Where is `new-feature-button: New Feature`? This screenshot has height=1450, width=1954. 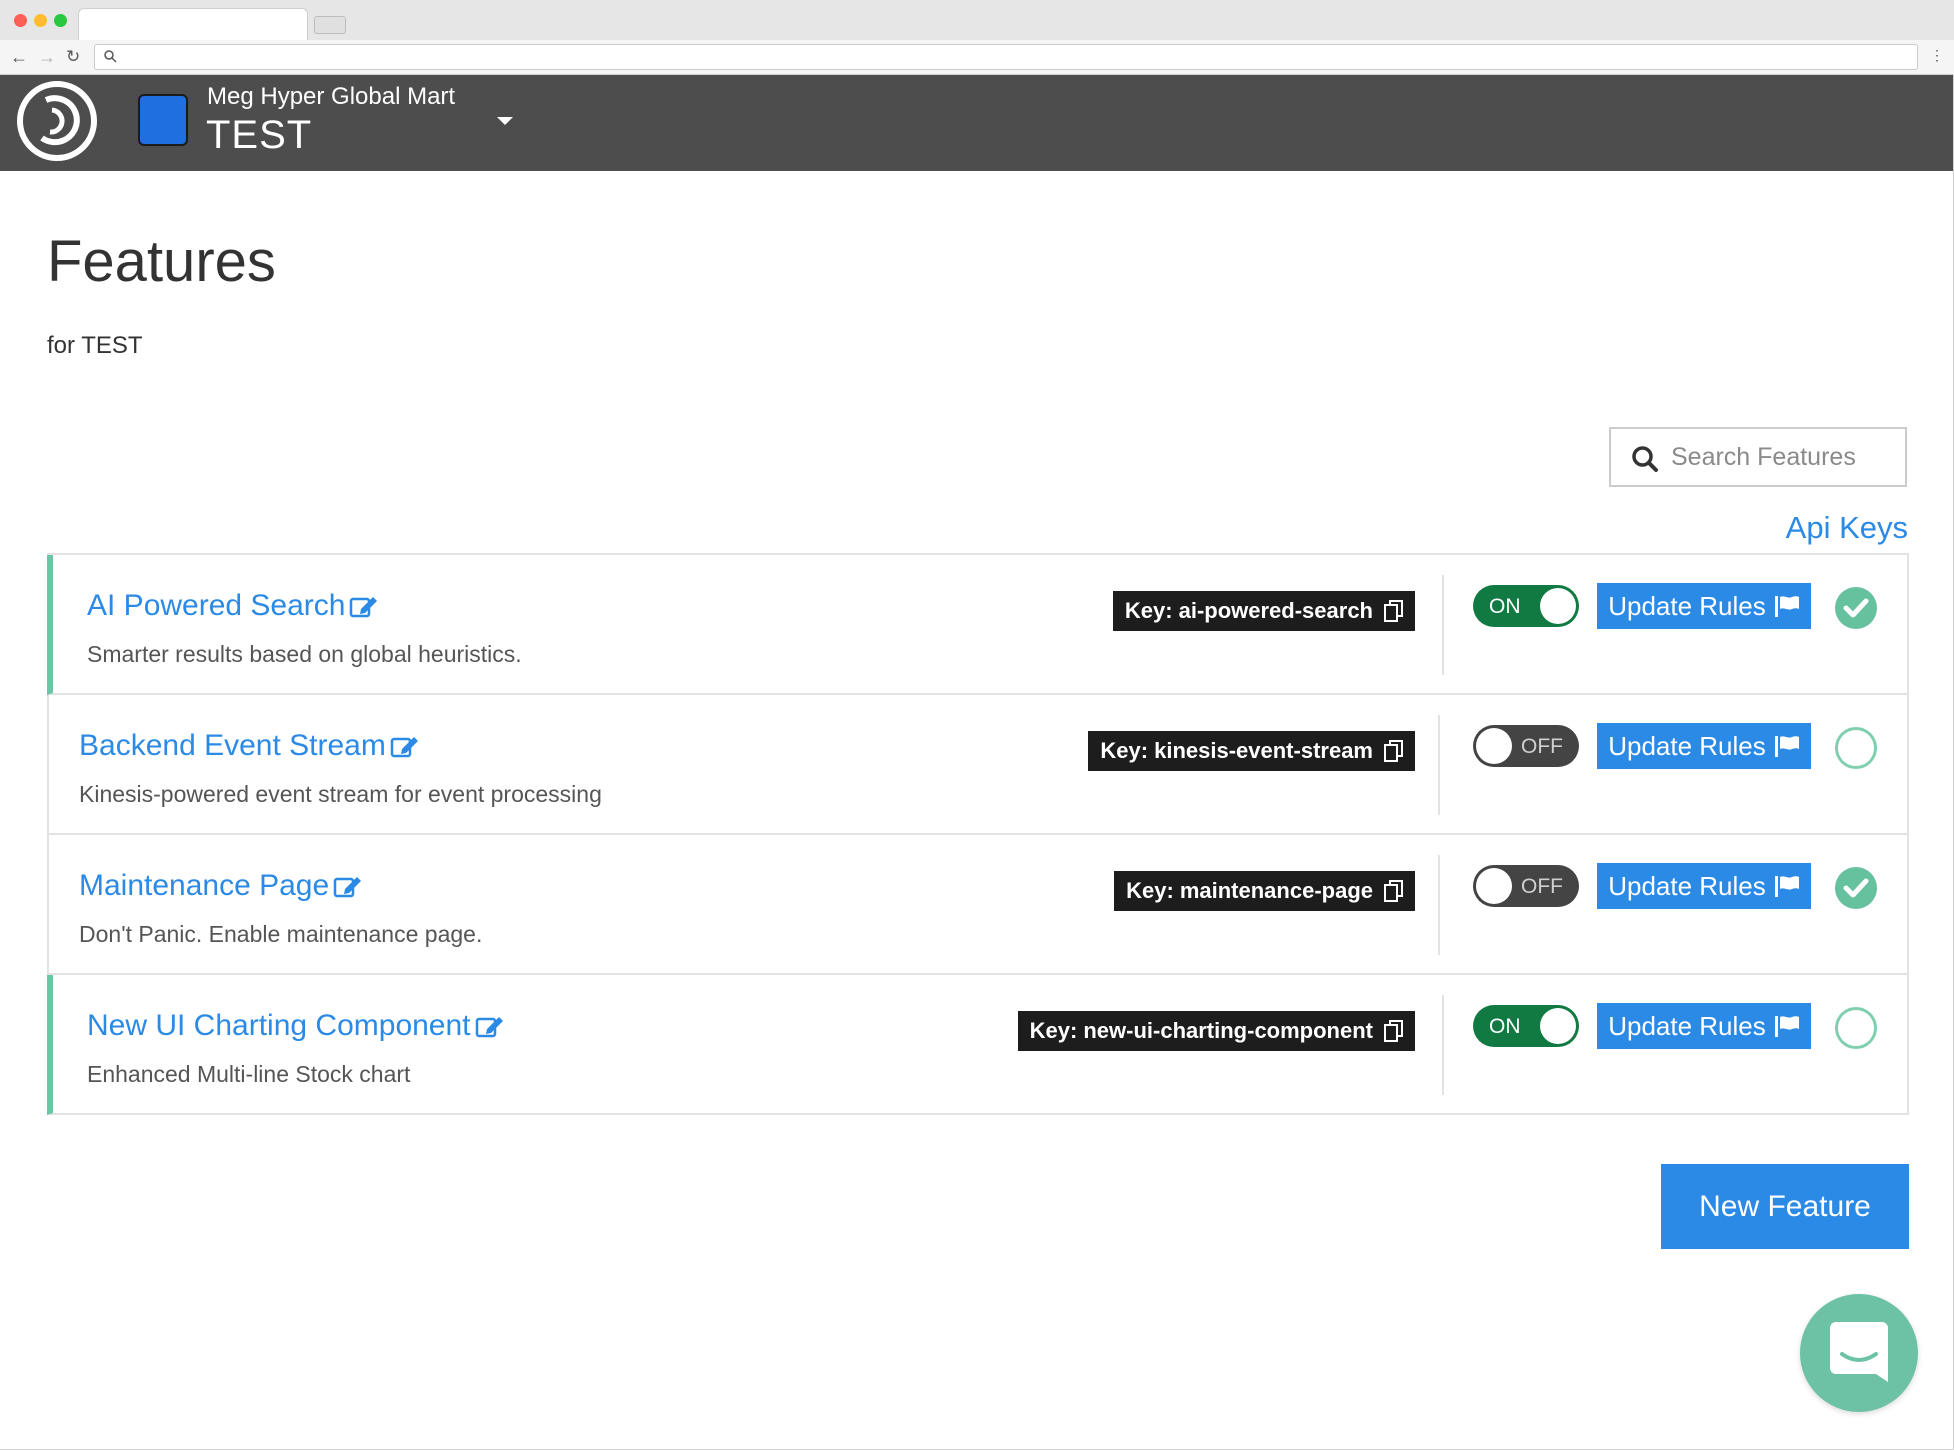
new-feature-button: New Feature is located at coordinates (1785, 1206).